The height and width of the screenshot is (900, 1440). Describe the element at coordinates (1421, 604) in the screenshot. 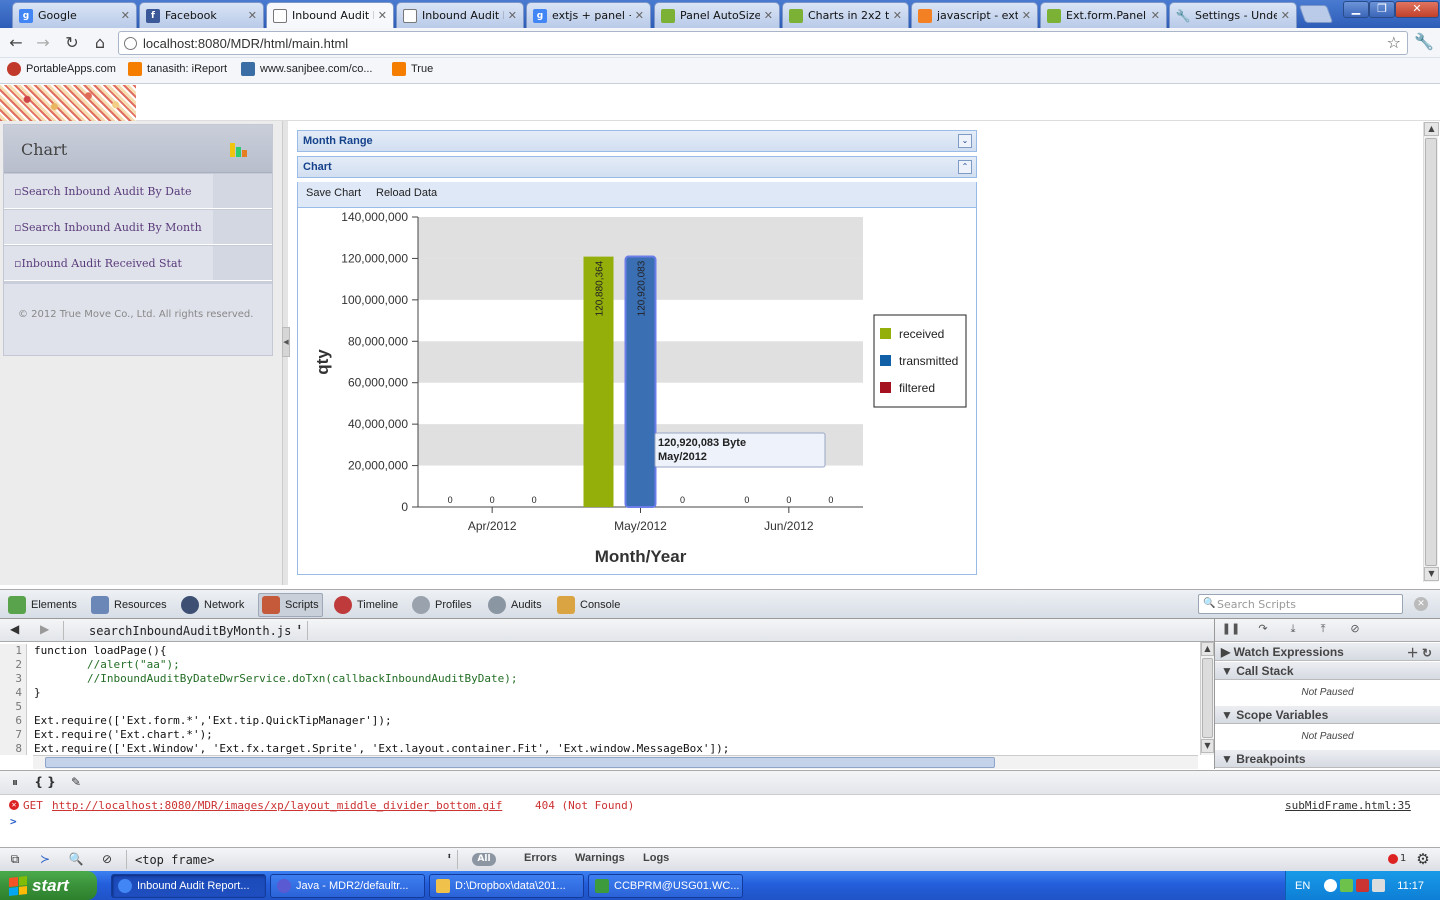

I see `close-devtools-icon: ✕` at that location.